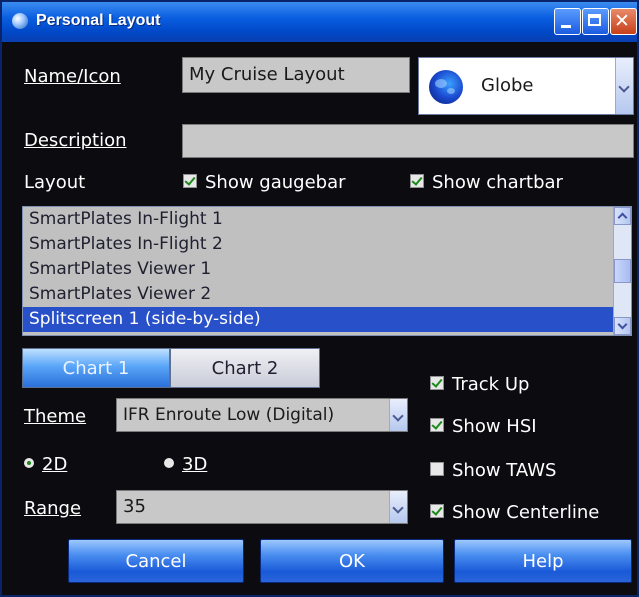 This screenshot has width=639, height=597. What do you see at coordinates (327, 244) in the screenshot?
I see `list-item: SmartPlates In-Flight 2` at bounding box center [327, 244].